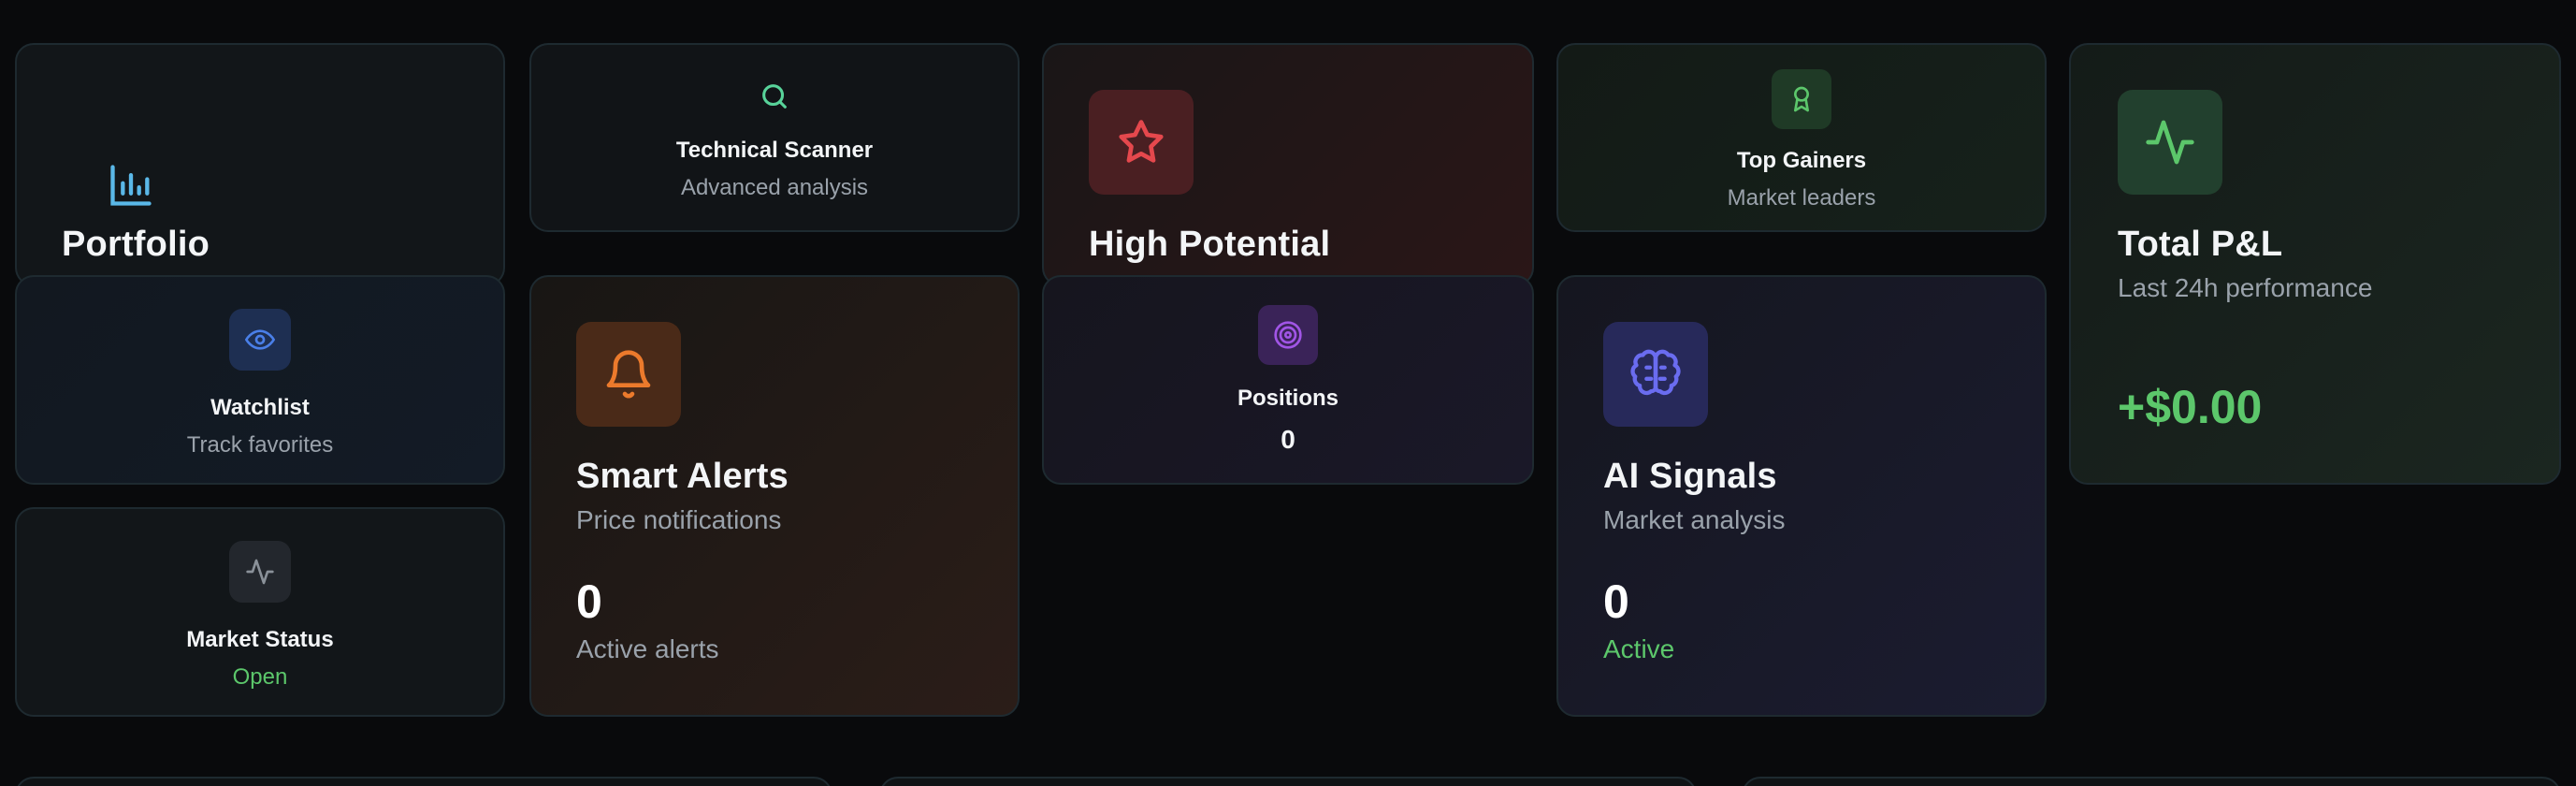 The image size is (2576, 786). What do you see at coordinates (1616, 601) in the screenshot?
I see `ai-signals-count: 0` at bounding box center [1616, 601].